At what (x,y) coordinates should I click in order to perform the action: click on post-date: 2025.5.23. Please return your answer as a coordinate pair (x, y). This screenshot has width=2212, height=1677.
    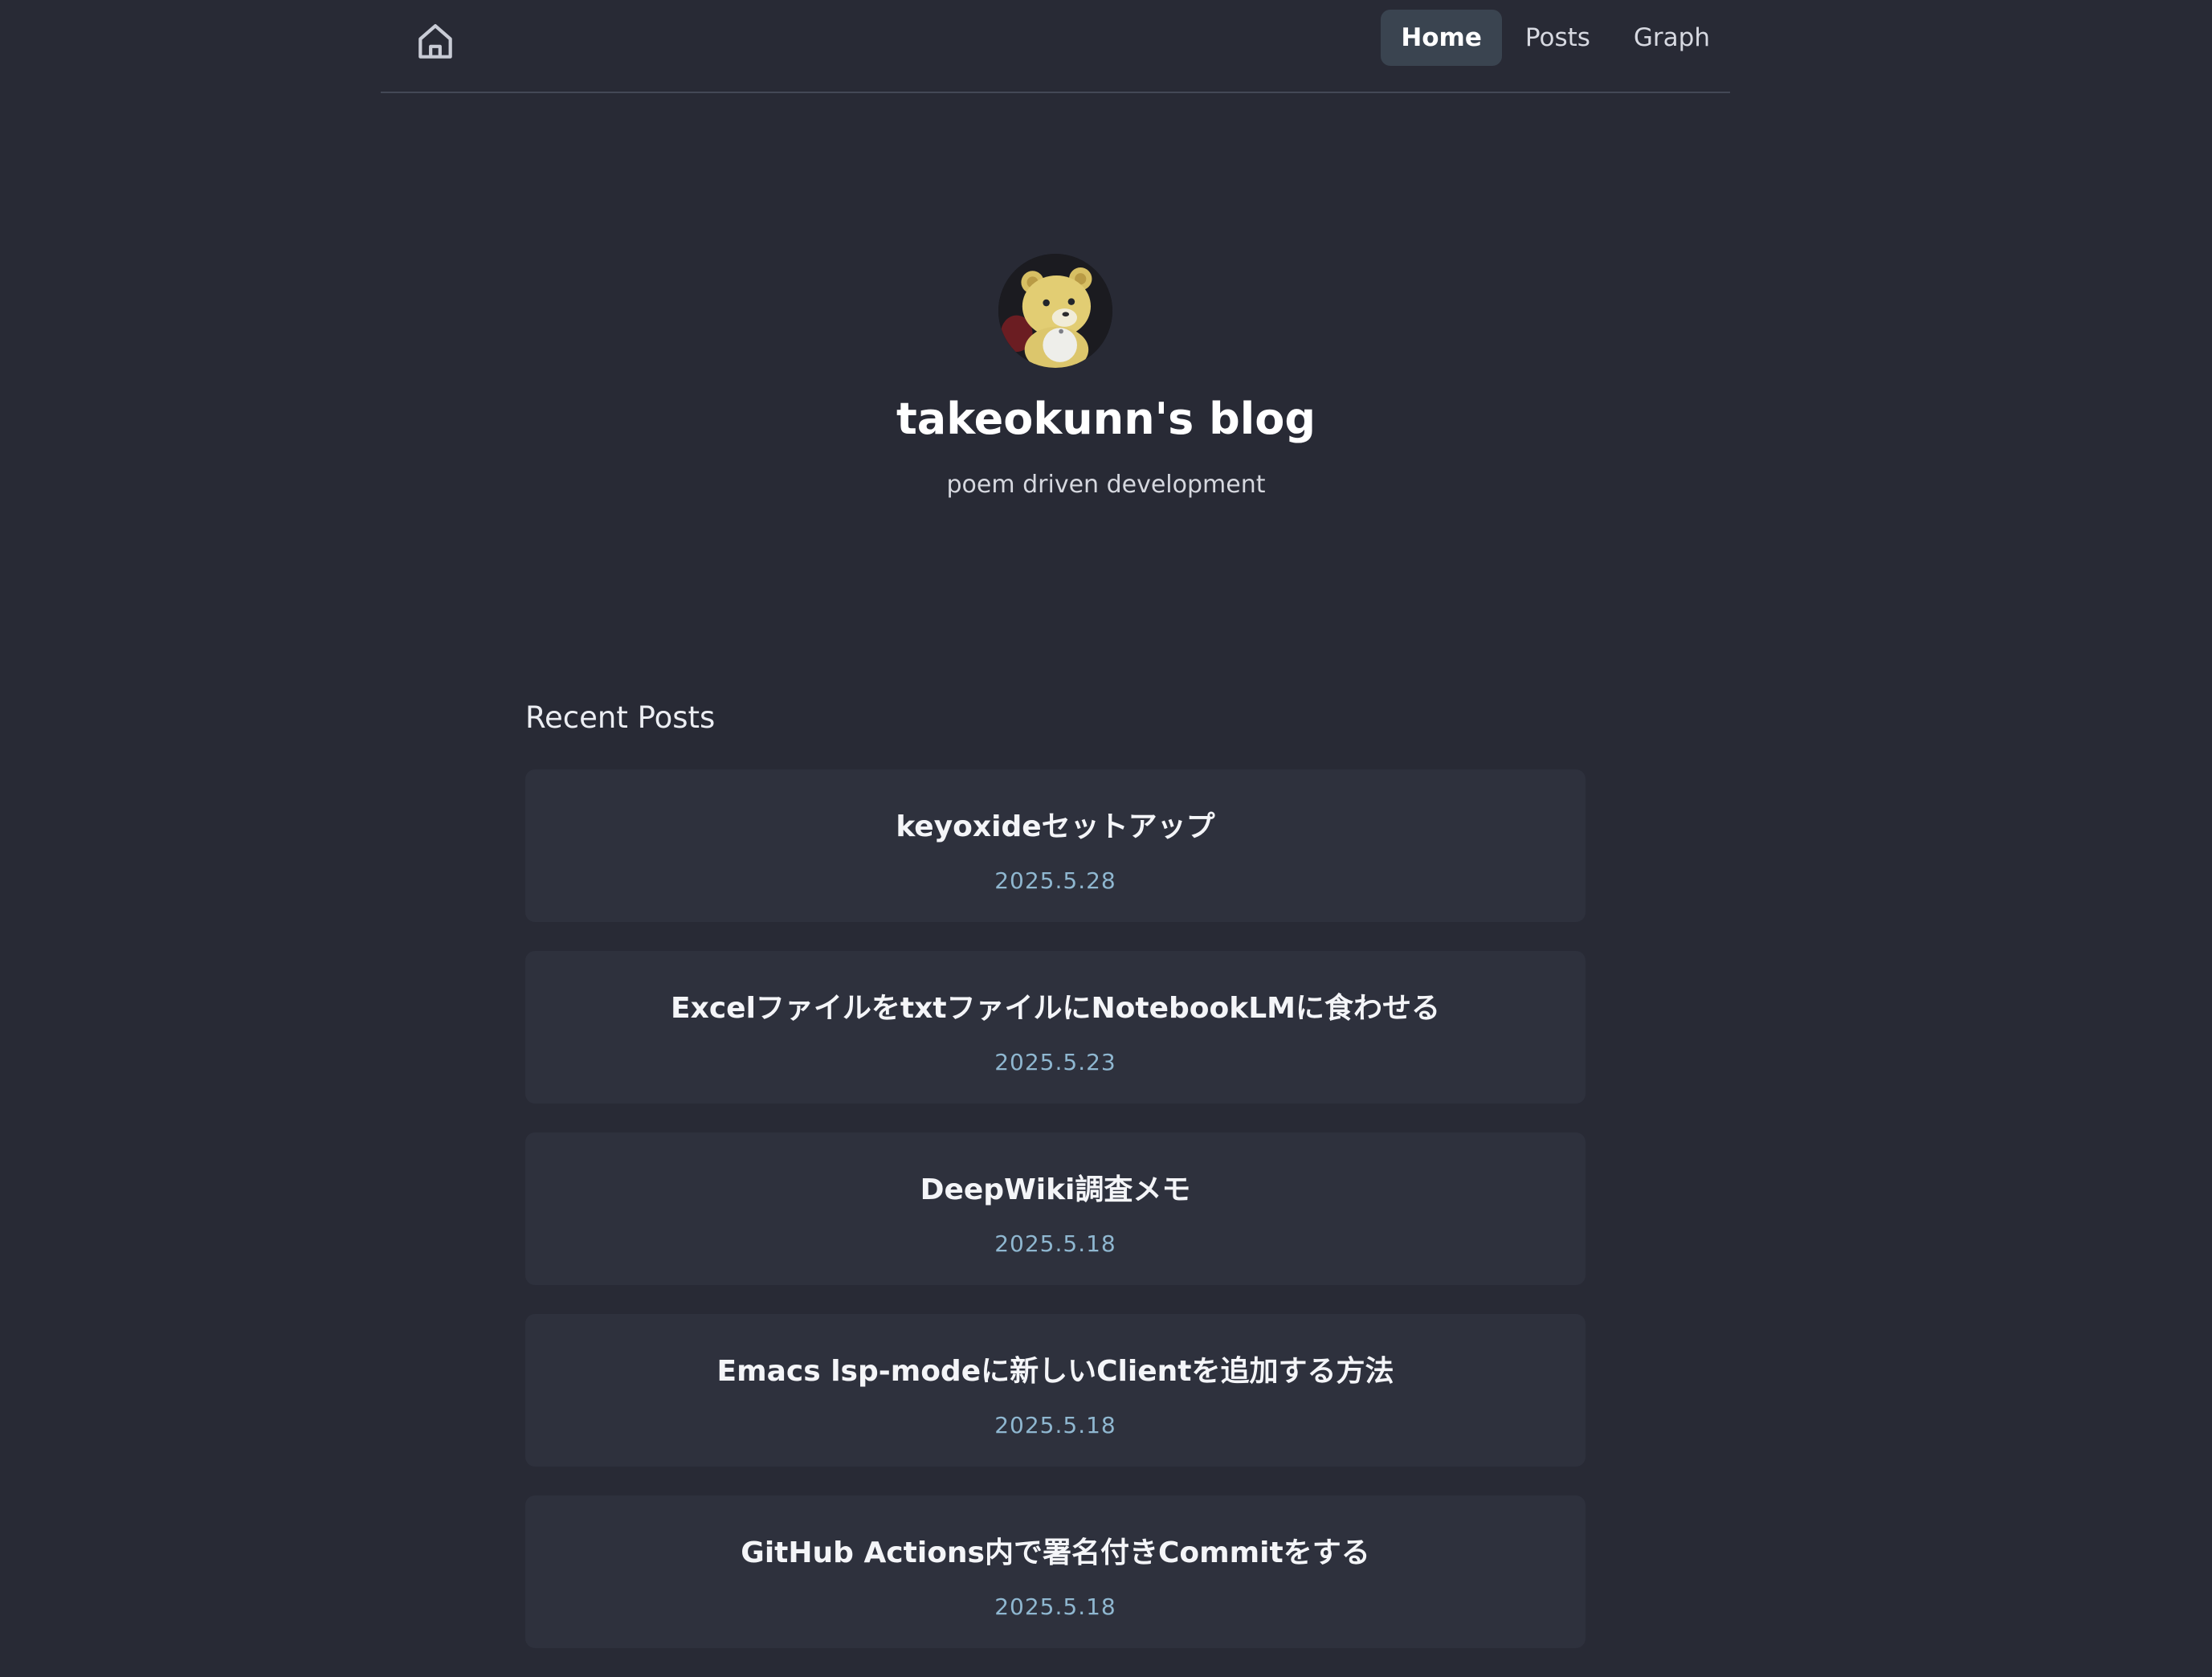
    Looking at the image, I should click on (1055, 1062).